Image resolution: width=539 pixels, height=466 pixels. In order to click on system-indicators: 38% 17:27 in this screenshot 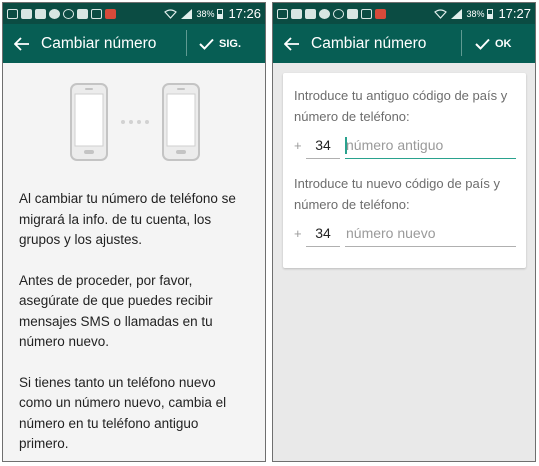, I will do `click(482, 13)`.